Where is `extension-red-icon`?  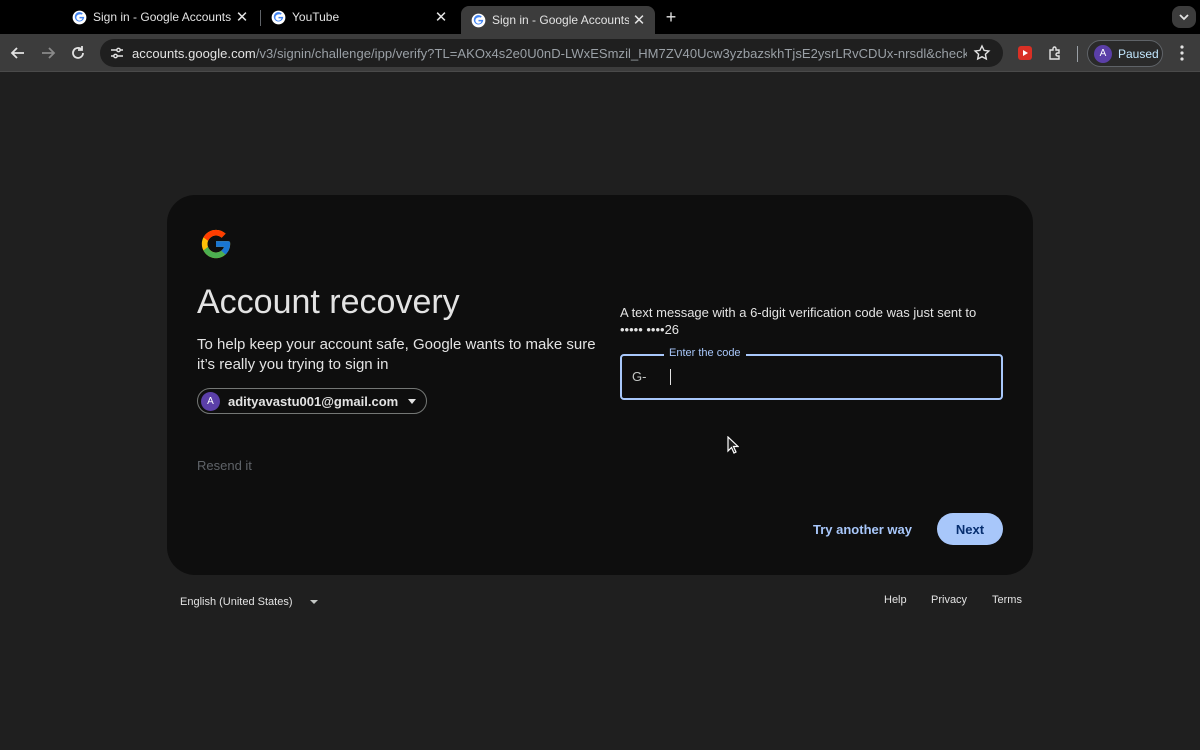 extension-red-icon is located at coordinates (1025, 53).